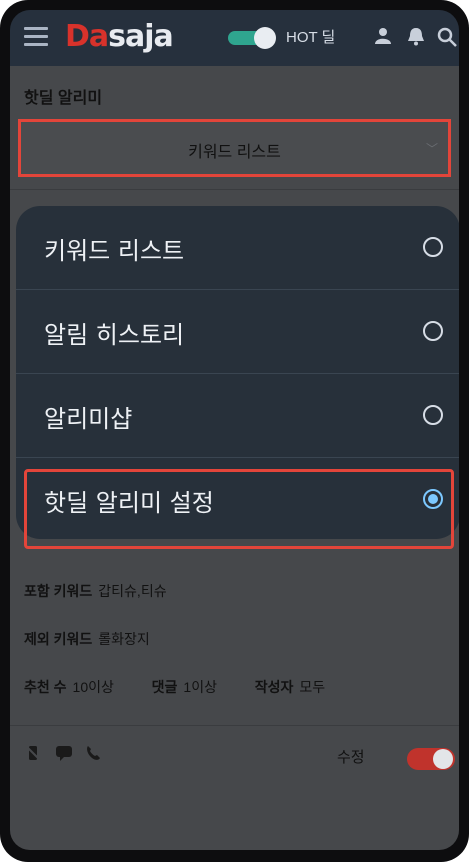 This screenshot has height=862, width=469. I want to click on include-keyword-row: 포함 키워드 갑티슈,티슈, so click(95, 591).